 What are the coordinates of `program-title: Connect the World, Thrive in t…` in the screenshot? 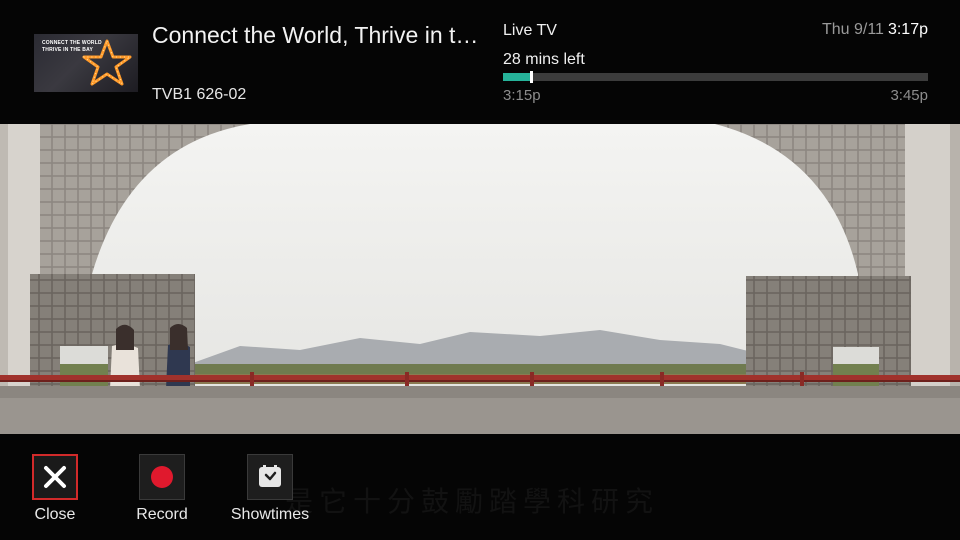 It's located at (315, 35).